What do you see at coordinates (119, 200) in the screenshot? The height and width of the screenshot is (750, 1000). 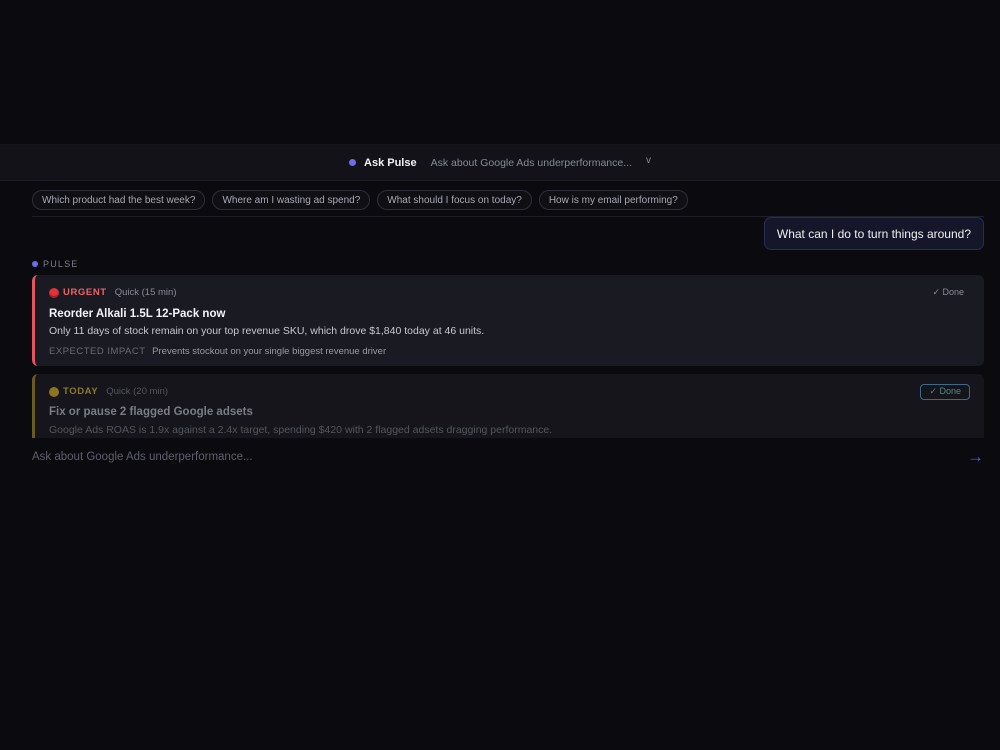 I see `suggestion-chip: Which product had the best week?` at bounding box center [119, 200].